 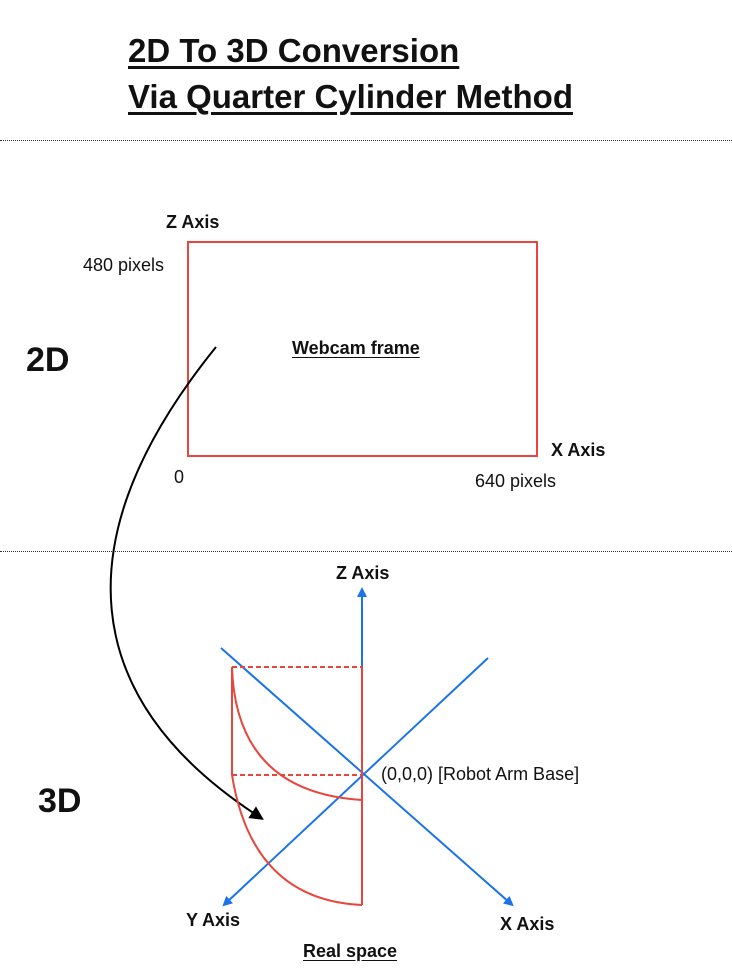 What do you see at coordinates (362, 349) in the screenshot?
I see `webcam-frame-rect` at bounding box center [362, 349].